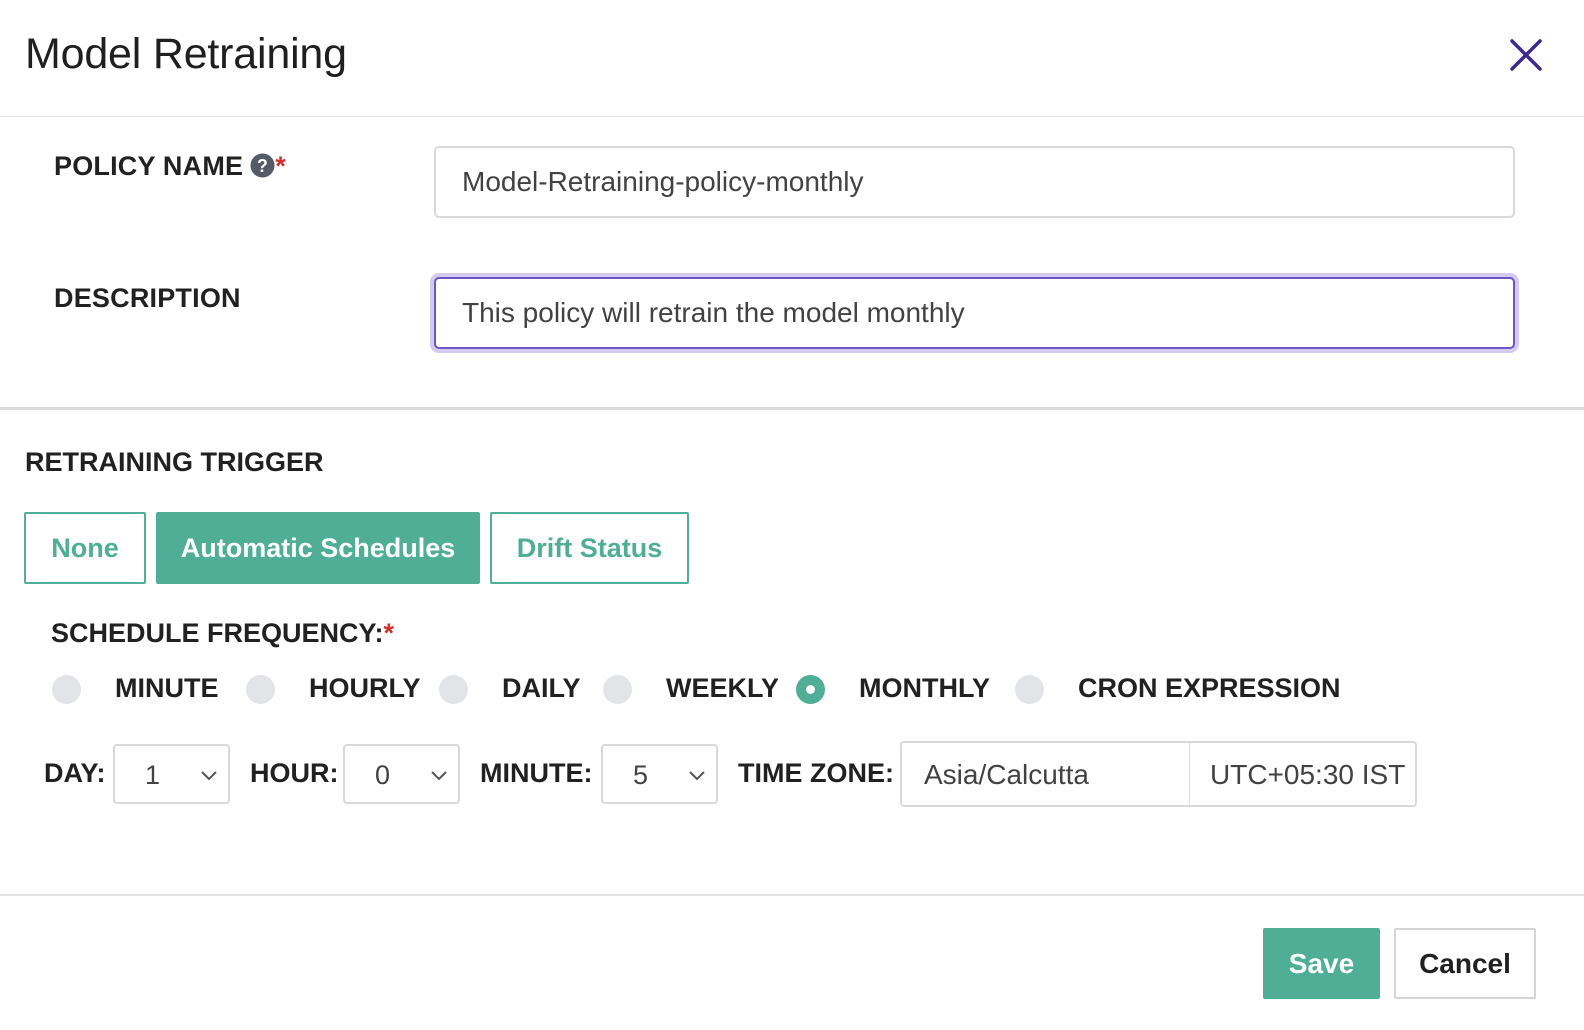 This screenshot has width=1584, height=1030. I want to click on dialog-header: Model Retraining, so click(792, 58).